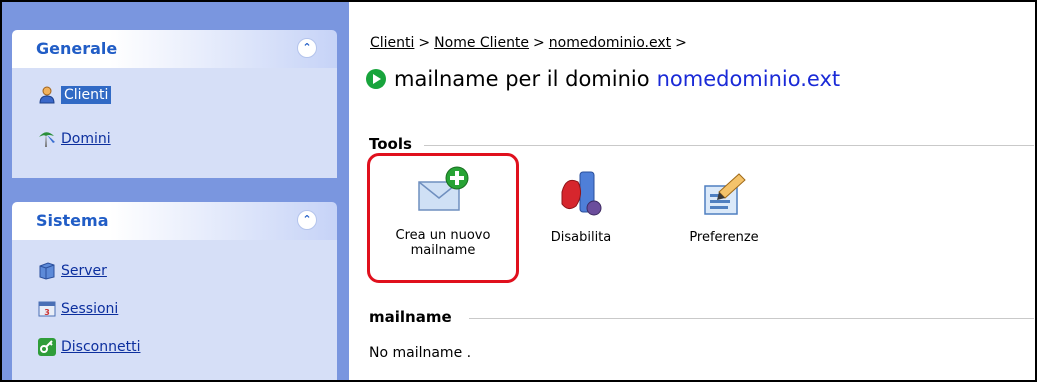  I want to click on user-icon, so click(47, 95).